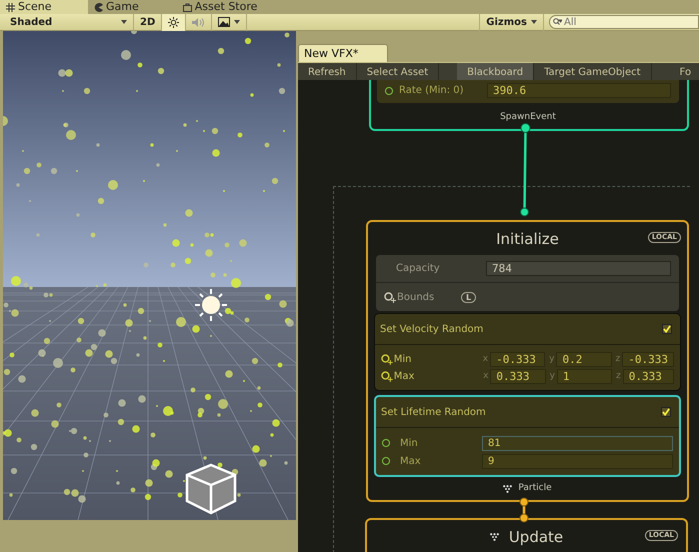  Describe the element at coordinates (577, 443) in the screenshot. I see `value-field: 81` at that location.